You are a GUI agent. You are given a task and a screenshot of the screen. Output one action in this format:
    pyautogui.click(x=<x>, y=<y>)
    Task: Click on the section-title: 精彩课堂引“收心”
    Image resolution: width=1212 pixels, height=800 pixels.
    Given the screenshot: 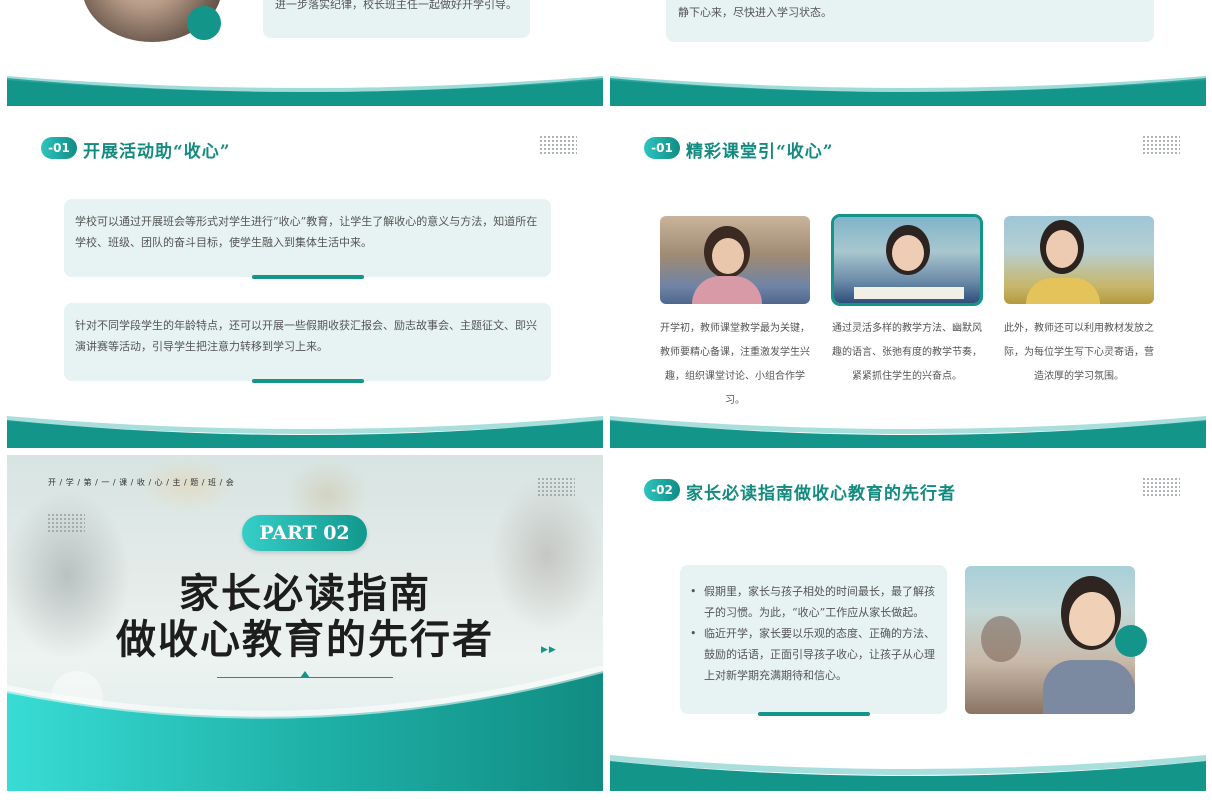 What is the action you would take?
    pyautogui.click(x=760, y=152)
    